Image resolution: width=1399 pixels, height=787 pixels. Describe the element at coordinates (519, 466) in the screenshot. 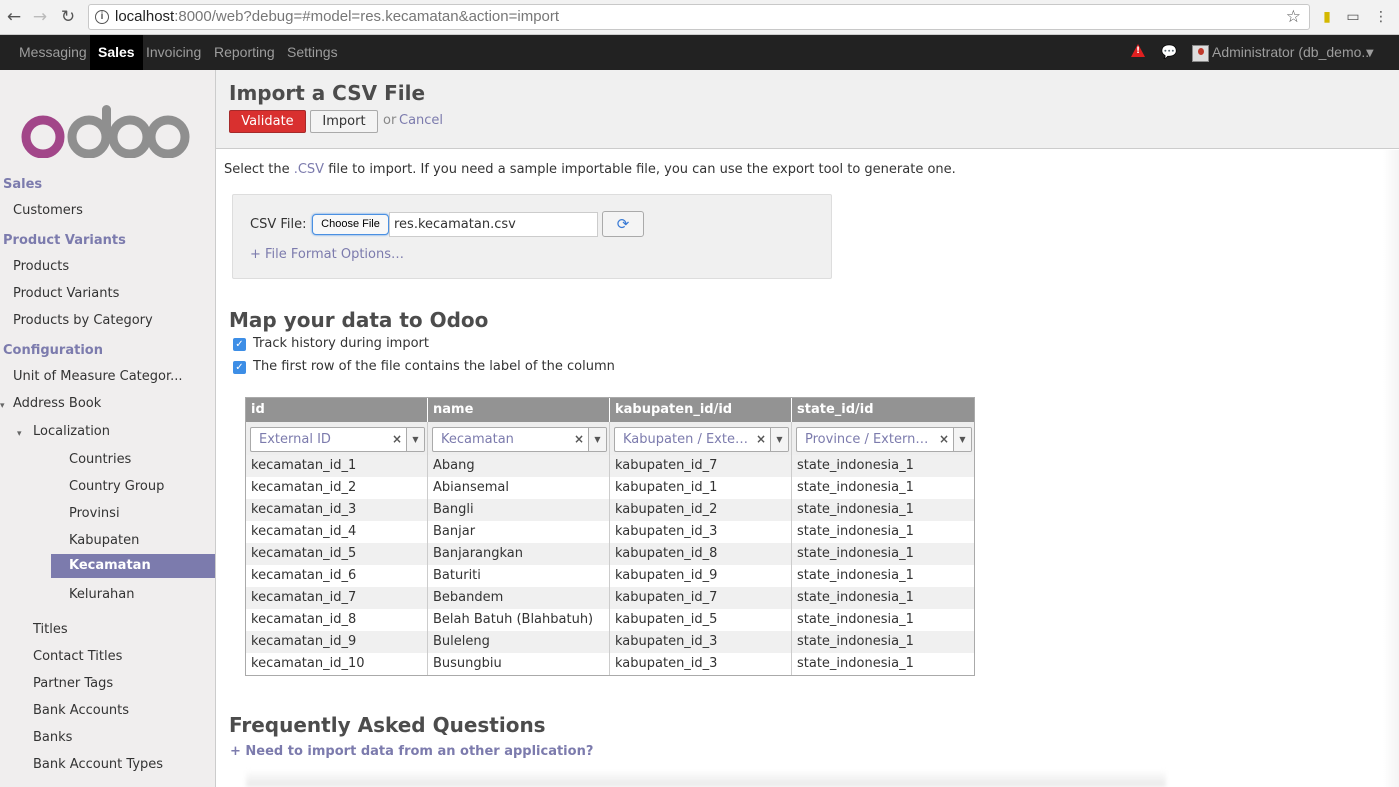

I see `table-cell: Abang` at that location.